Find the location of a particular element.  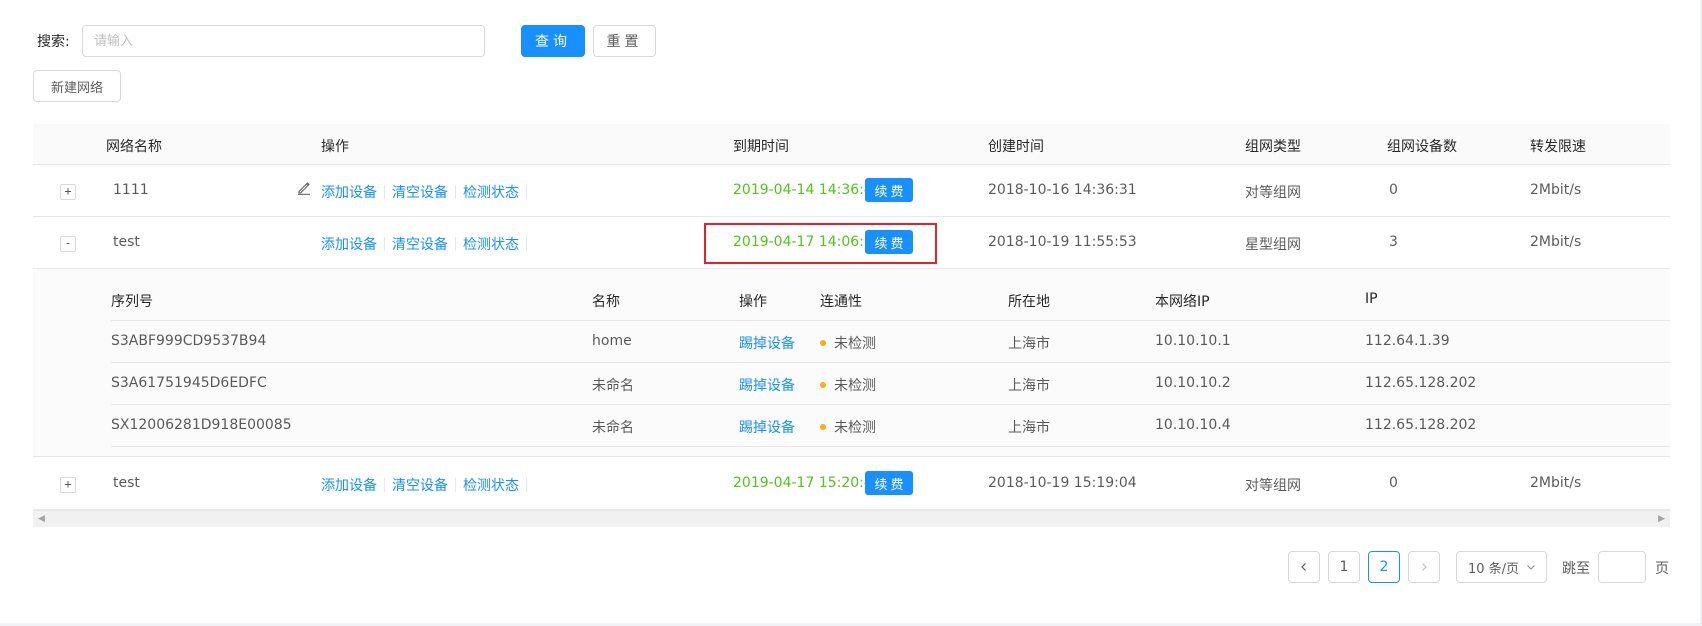

device-serial: SX12006281D918E00085 is located at coordinates (201, 425).